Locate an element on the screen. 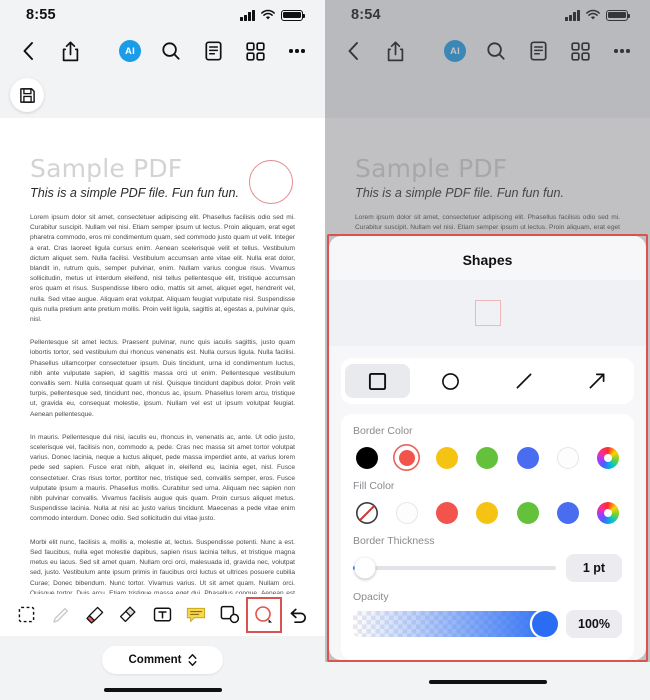  shapes-tool is located at coordinates (264, 614).